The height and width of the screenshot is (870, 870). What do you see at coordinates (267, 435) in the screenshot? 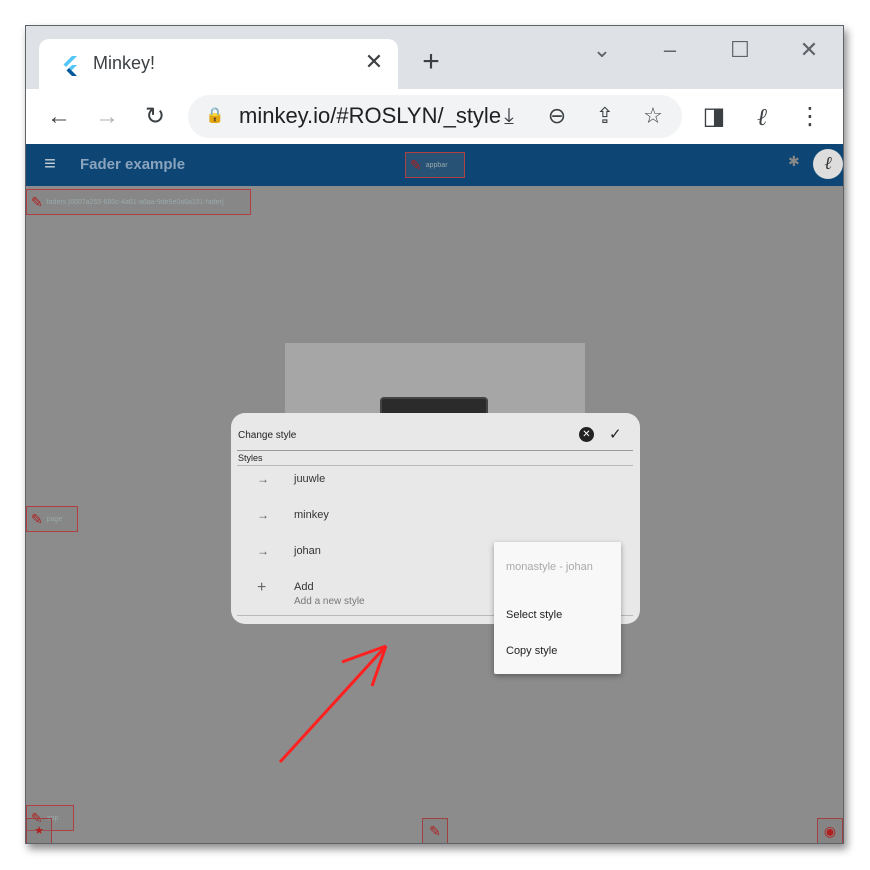
I see `dialog-title: Change style` at bounding box center [267, 435].